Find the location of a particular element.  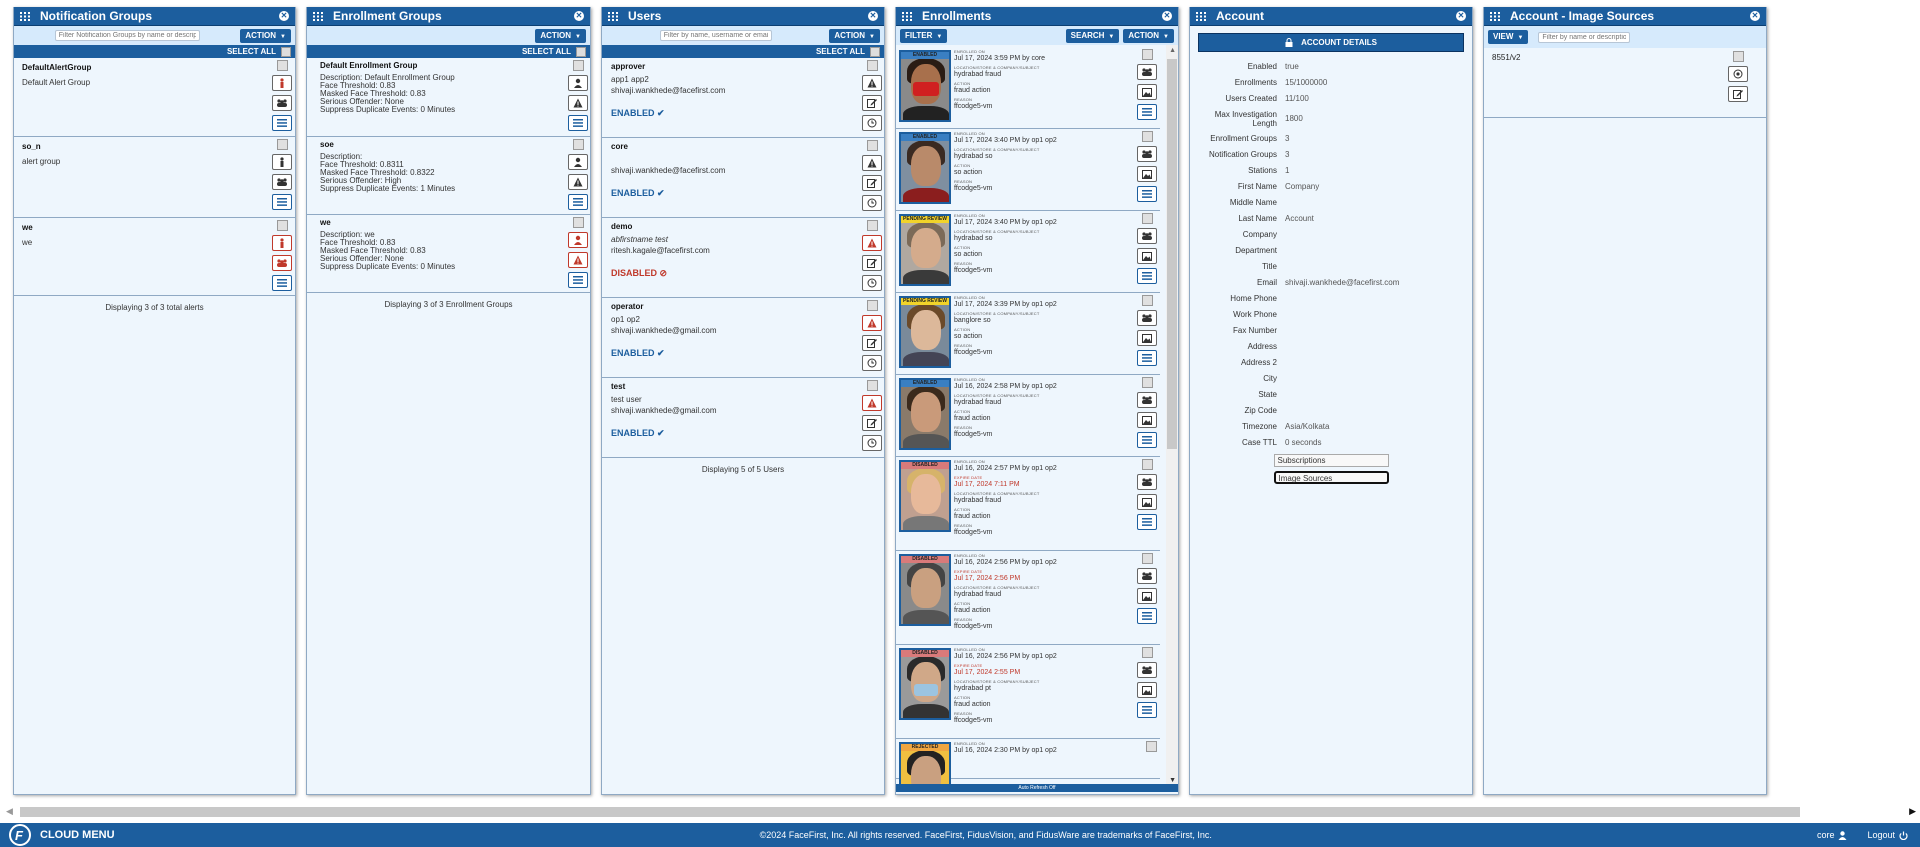

auto-refresh-bar: Auto Refresh Off is located at coordinates (1037, 788).